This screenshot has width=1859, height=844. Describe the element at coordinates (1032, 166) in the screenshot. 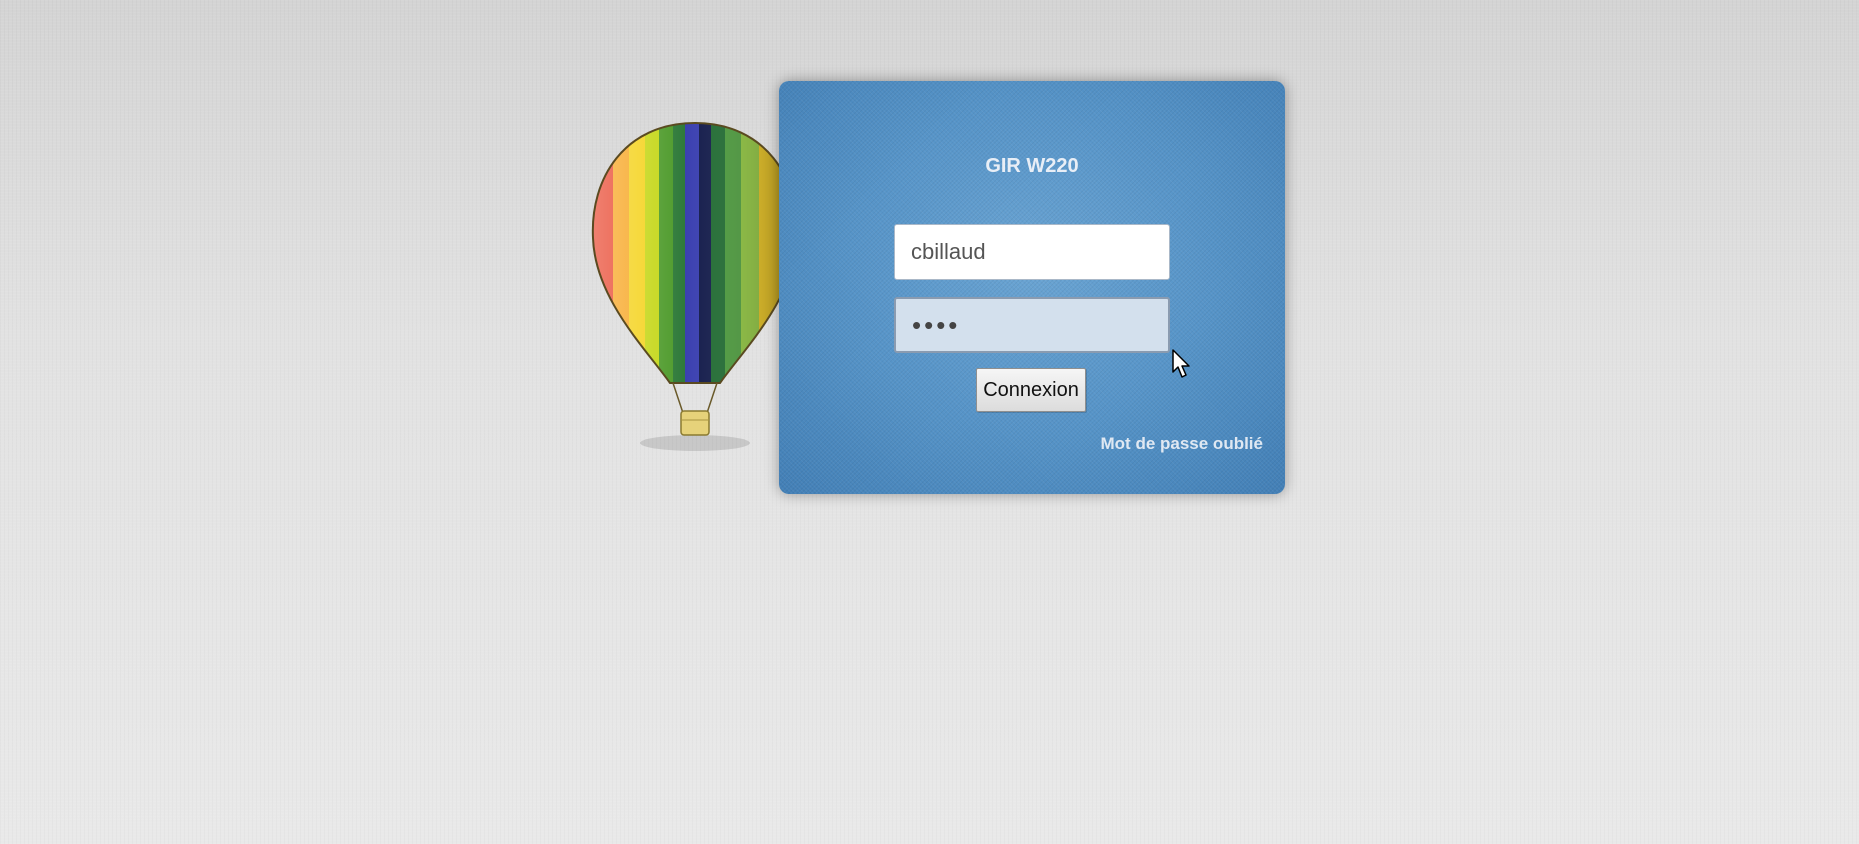

I see `login-title: GIR W220` at that location.